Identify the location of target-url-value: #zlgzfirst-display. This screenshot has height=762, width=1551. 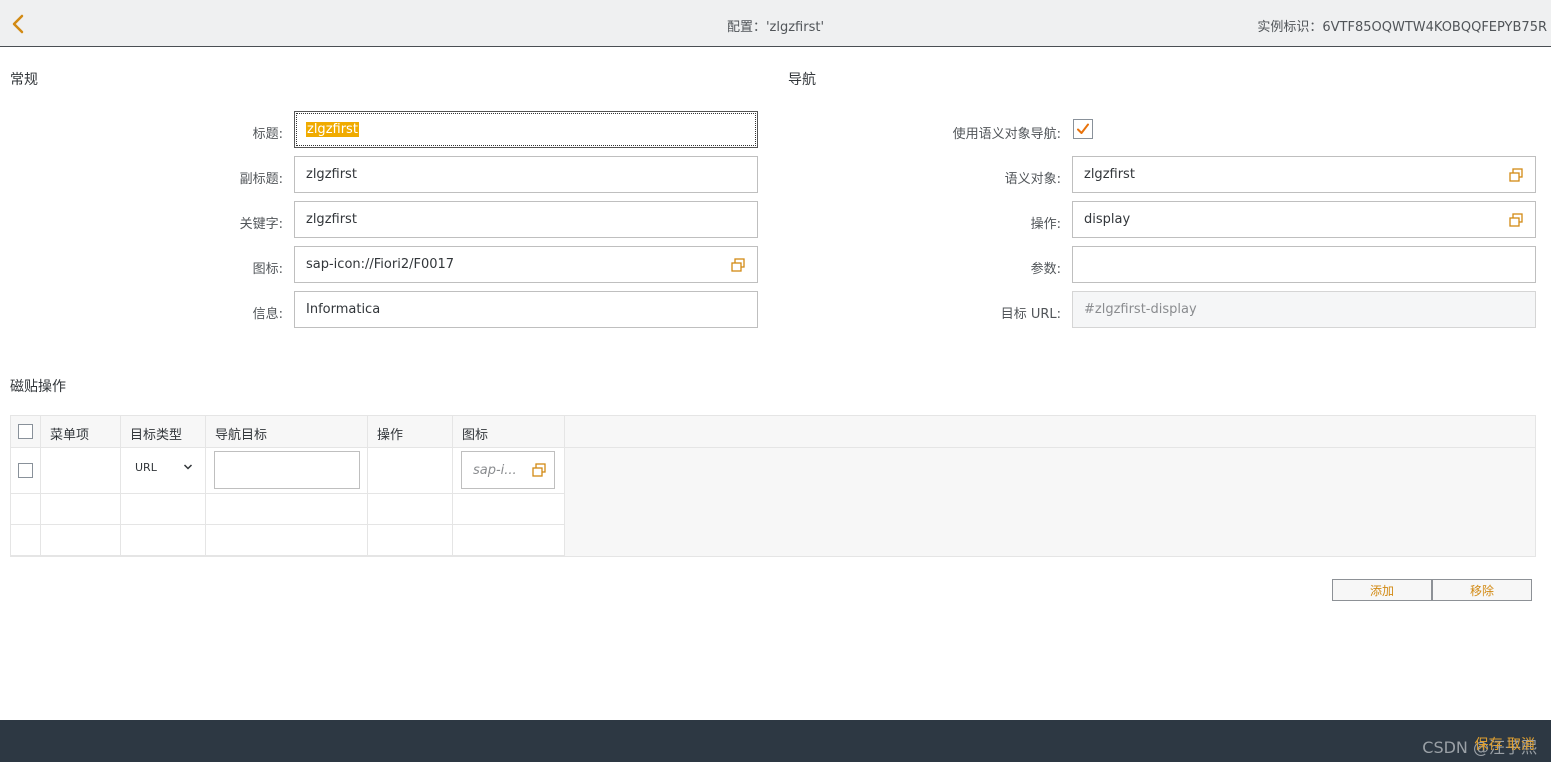
(1140, 309).